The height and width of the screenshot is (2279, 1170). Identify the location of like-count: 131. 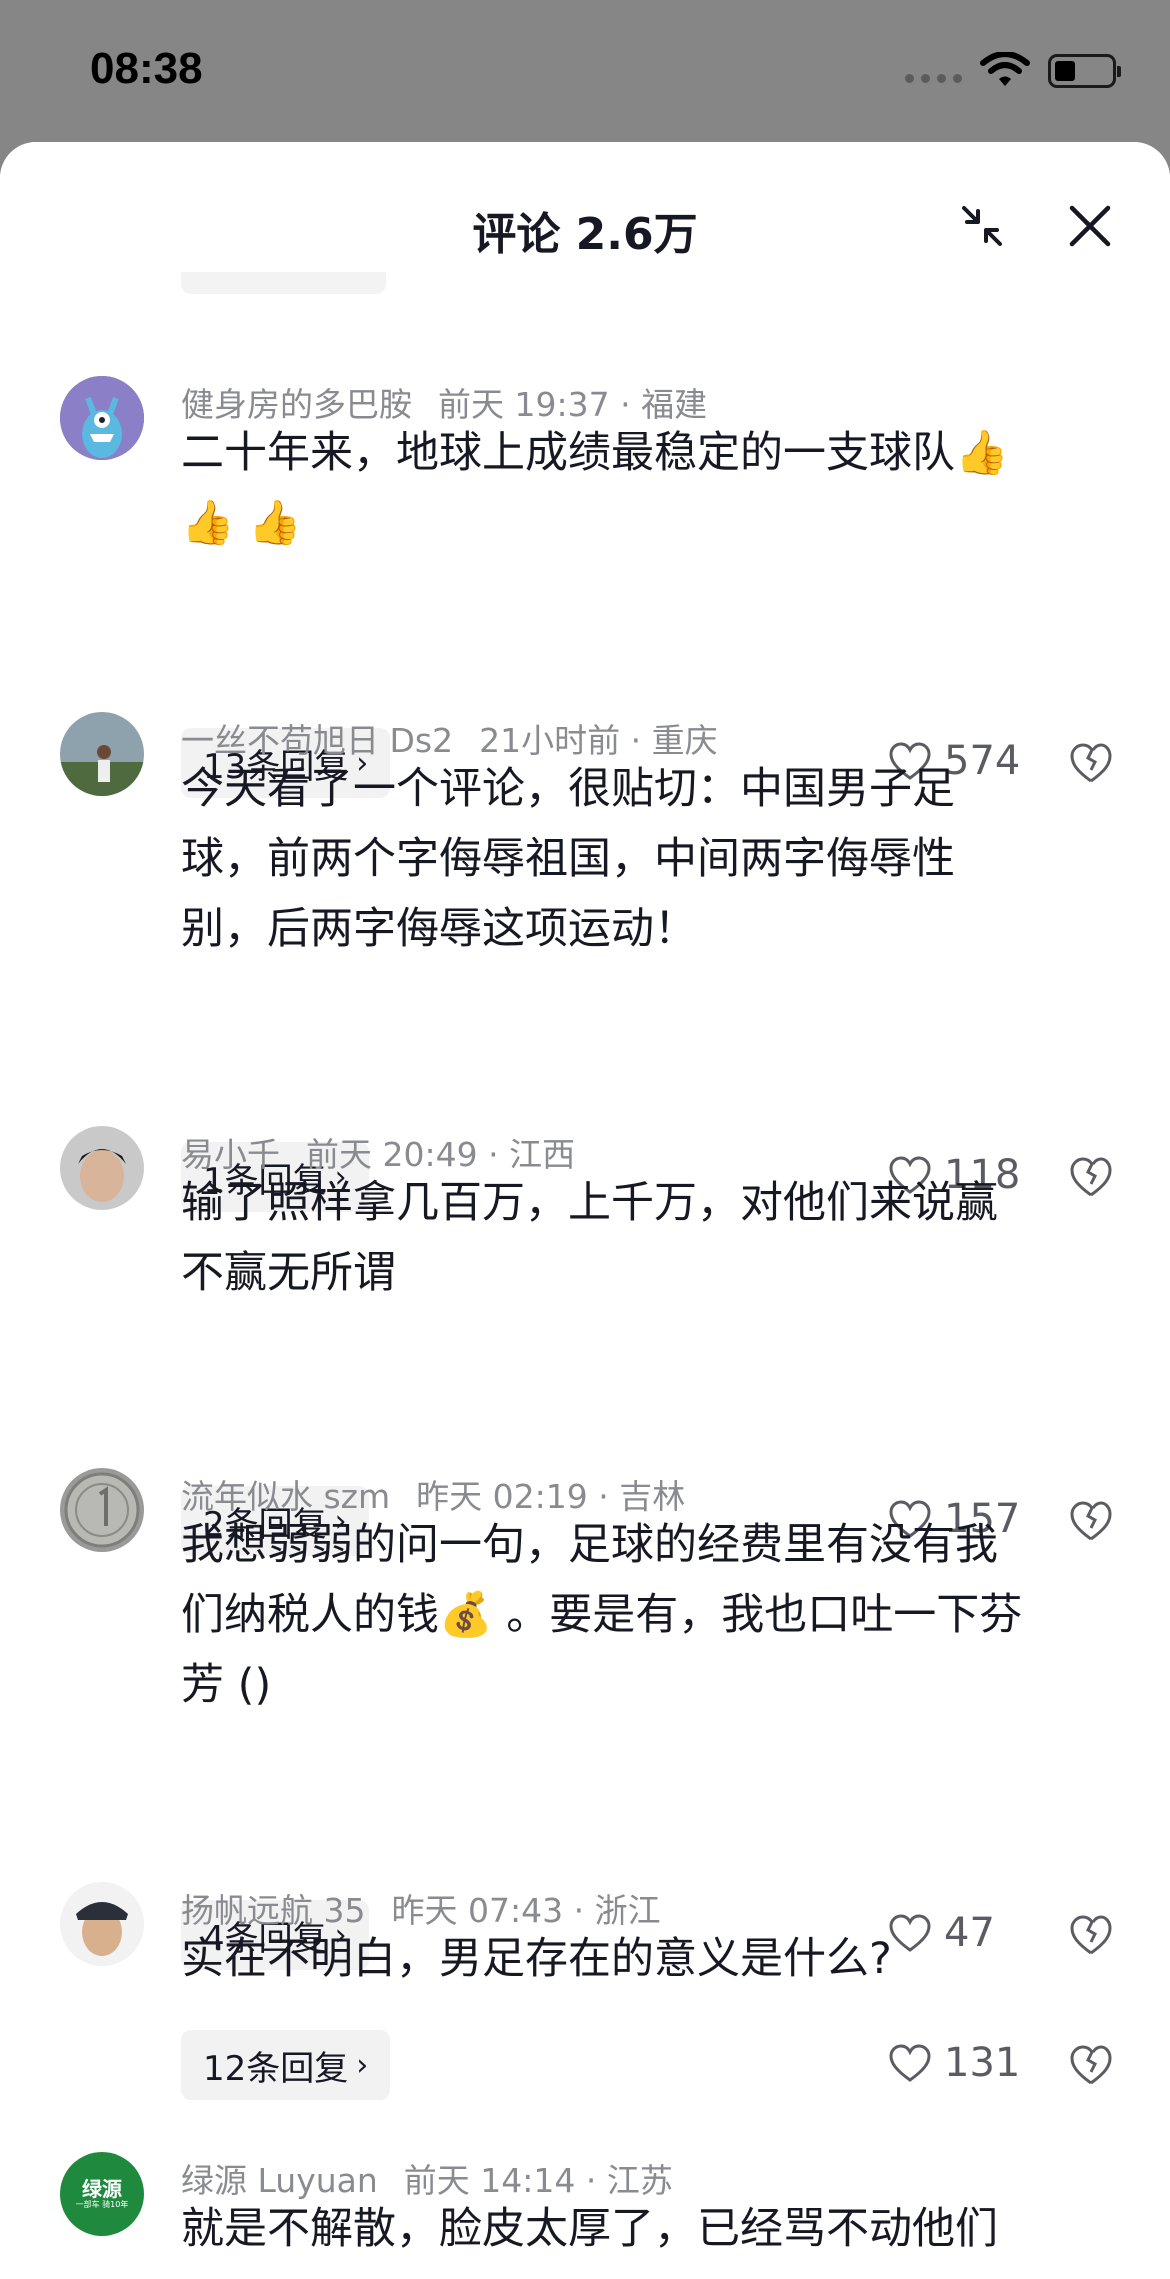
(982, 2063).